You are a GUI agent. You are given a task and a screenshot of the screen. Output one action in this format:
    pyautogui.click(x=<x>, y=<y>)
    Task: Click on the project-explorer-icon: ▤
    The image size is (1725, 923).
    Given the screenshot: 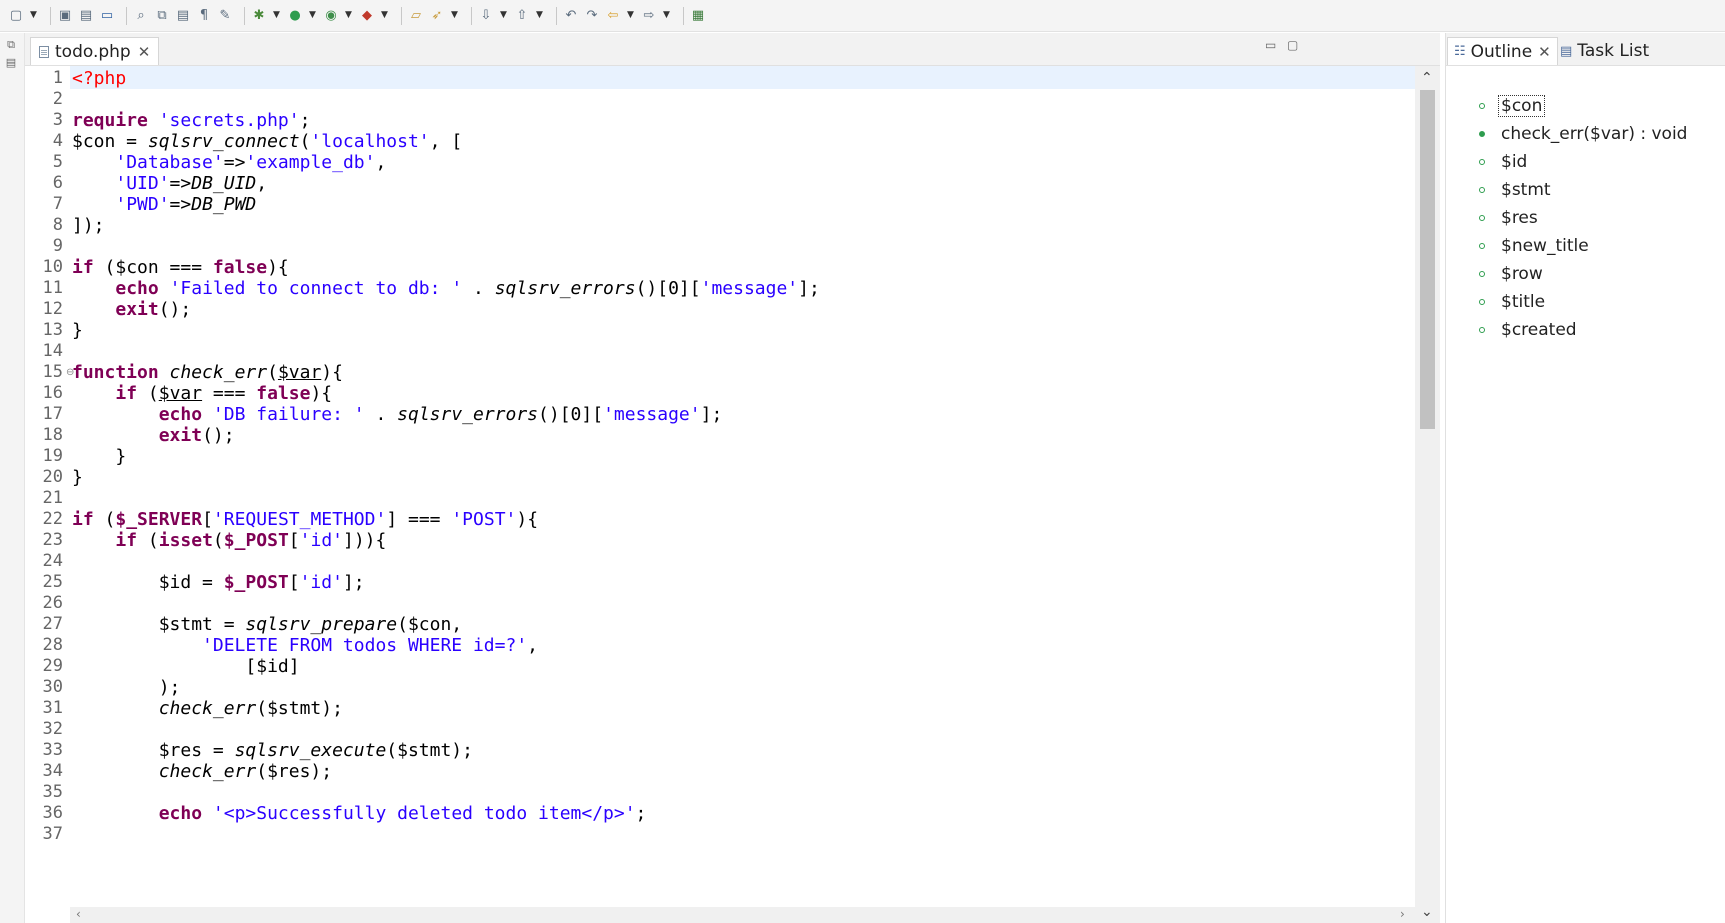 What is the action you would take?
    pyautogui.click(x=11, y=63)
    